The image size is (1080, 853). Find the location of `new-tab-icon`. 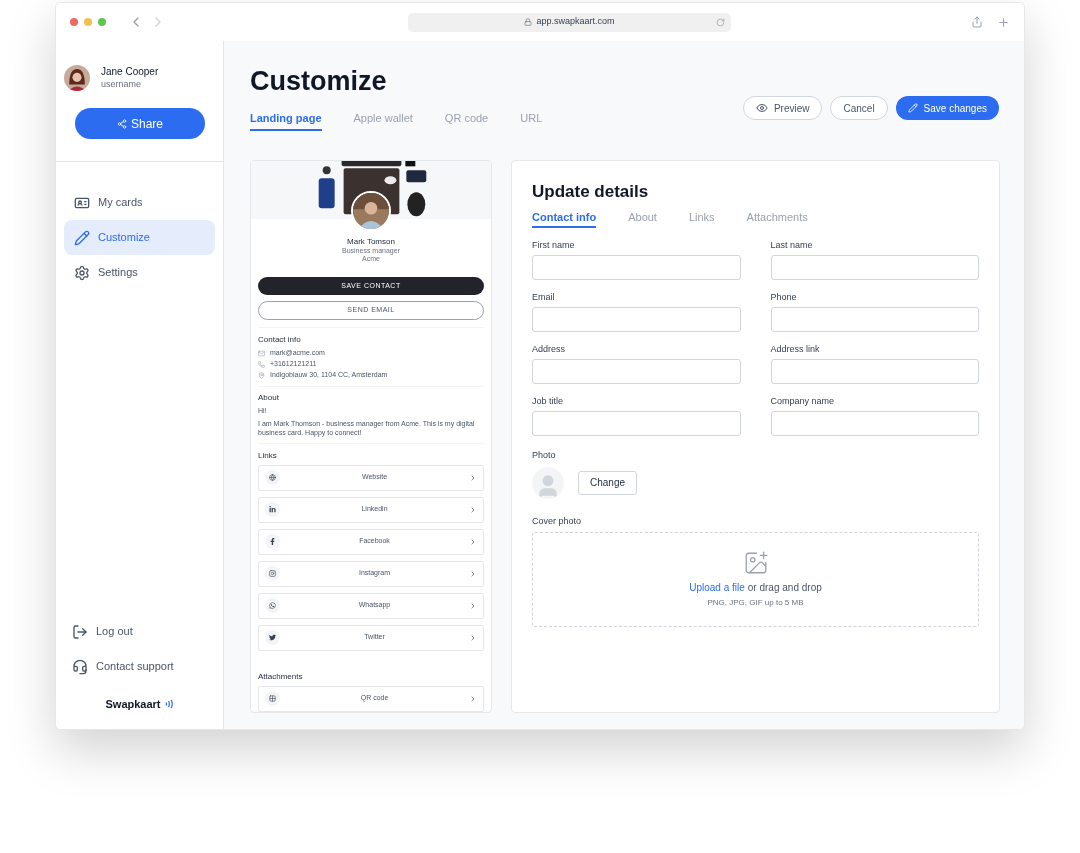

new-tab-icon is located at coordinates (1003, 22).